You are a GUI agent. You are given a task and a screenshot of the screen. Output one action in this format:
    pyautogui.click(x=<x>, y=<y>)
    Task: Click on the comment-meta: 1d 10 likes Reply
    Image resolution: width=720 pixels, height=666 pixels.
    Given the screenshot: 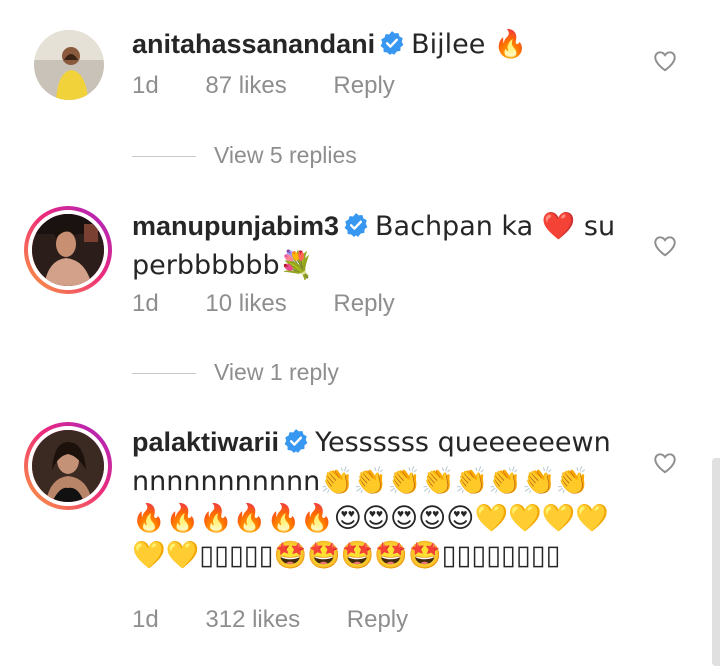 What is the action you would take?
    pyautogui.click(x=283, y=304)
    